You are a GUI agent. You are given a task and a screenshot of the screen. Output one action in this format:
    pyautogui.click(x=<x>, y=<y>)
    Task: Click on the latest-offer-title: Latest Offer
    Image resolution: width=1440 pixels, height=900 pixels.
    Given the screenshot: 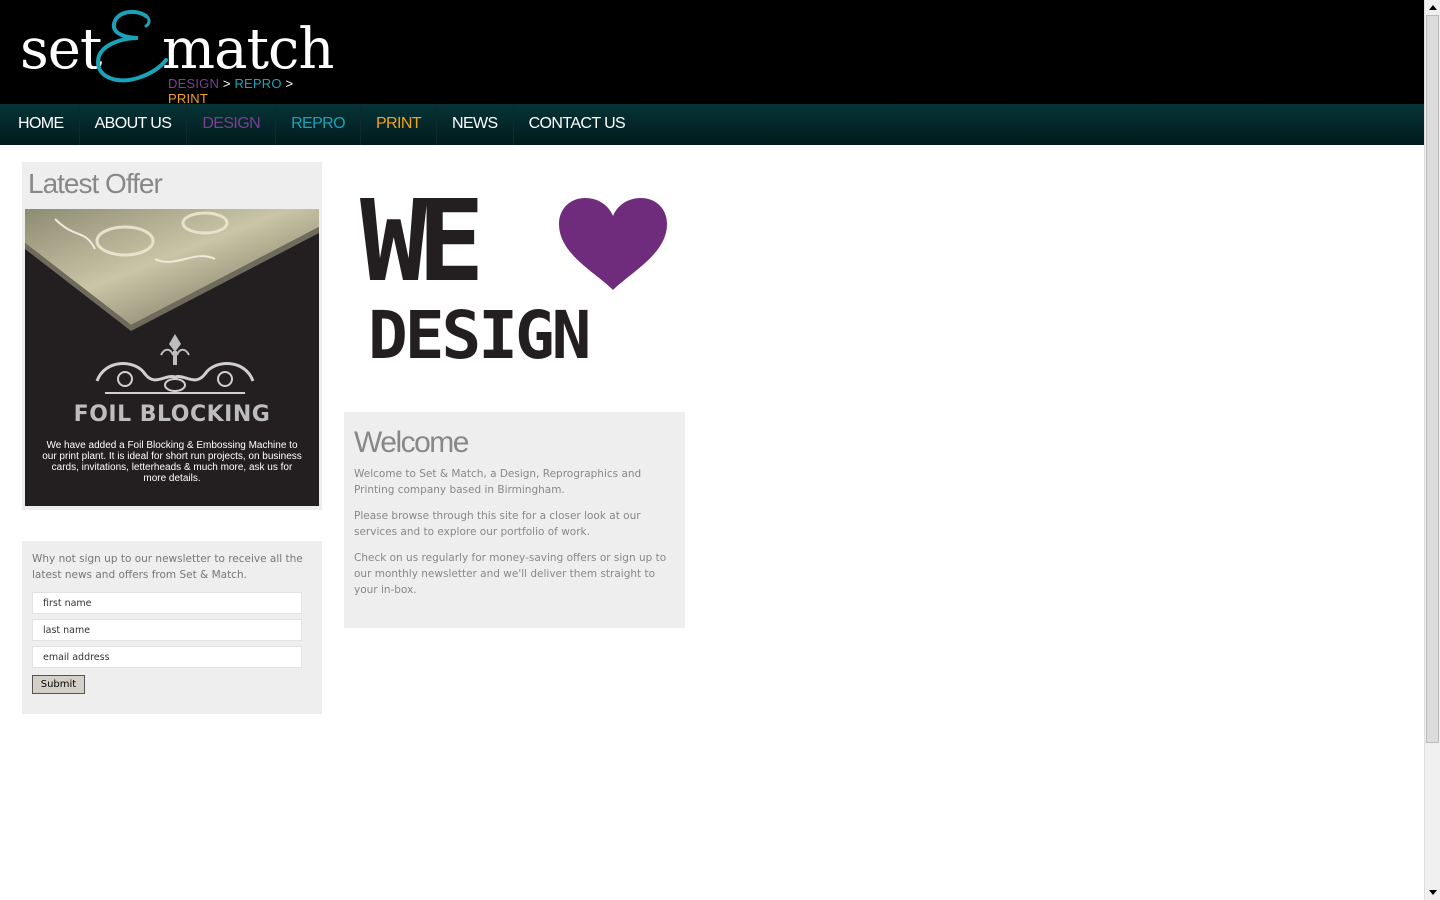 What is the action you would take?
    pyautogui.click(x=95, y=183)
    